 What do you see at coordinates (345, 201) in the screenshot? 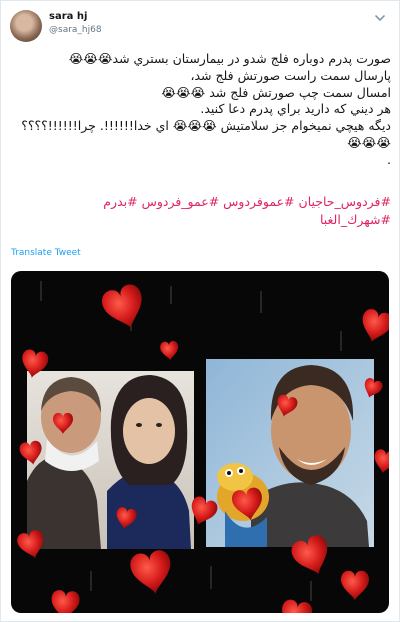
I see `hashtag-link: #فردوس_حاجيان` at bounding box center [345, 201].